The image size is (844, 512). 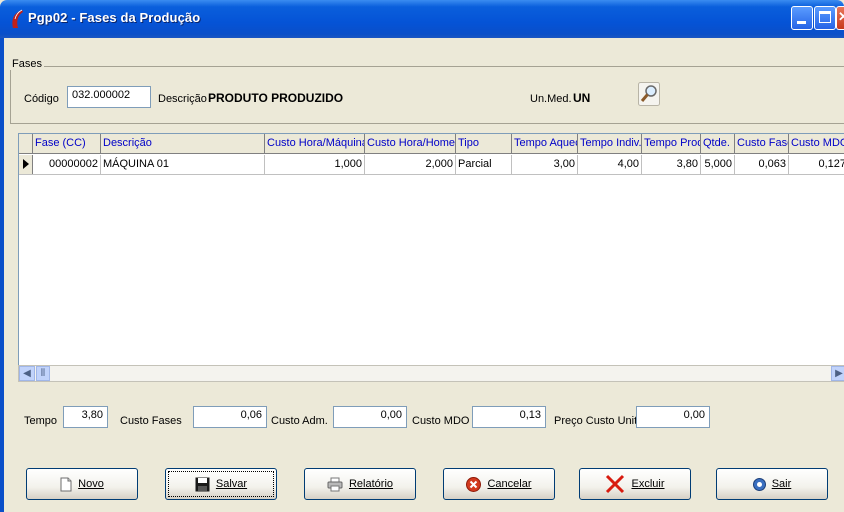 I want to click on header-indicator, so click(x=26, y=143).